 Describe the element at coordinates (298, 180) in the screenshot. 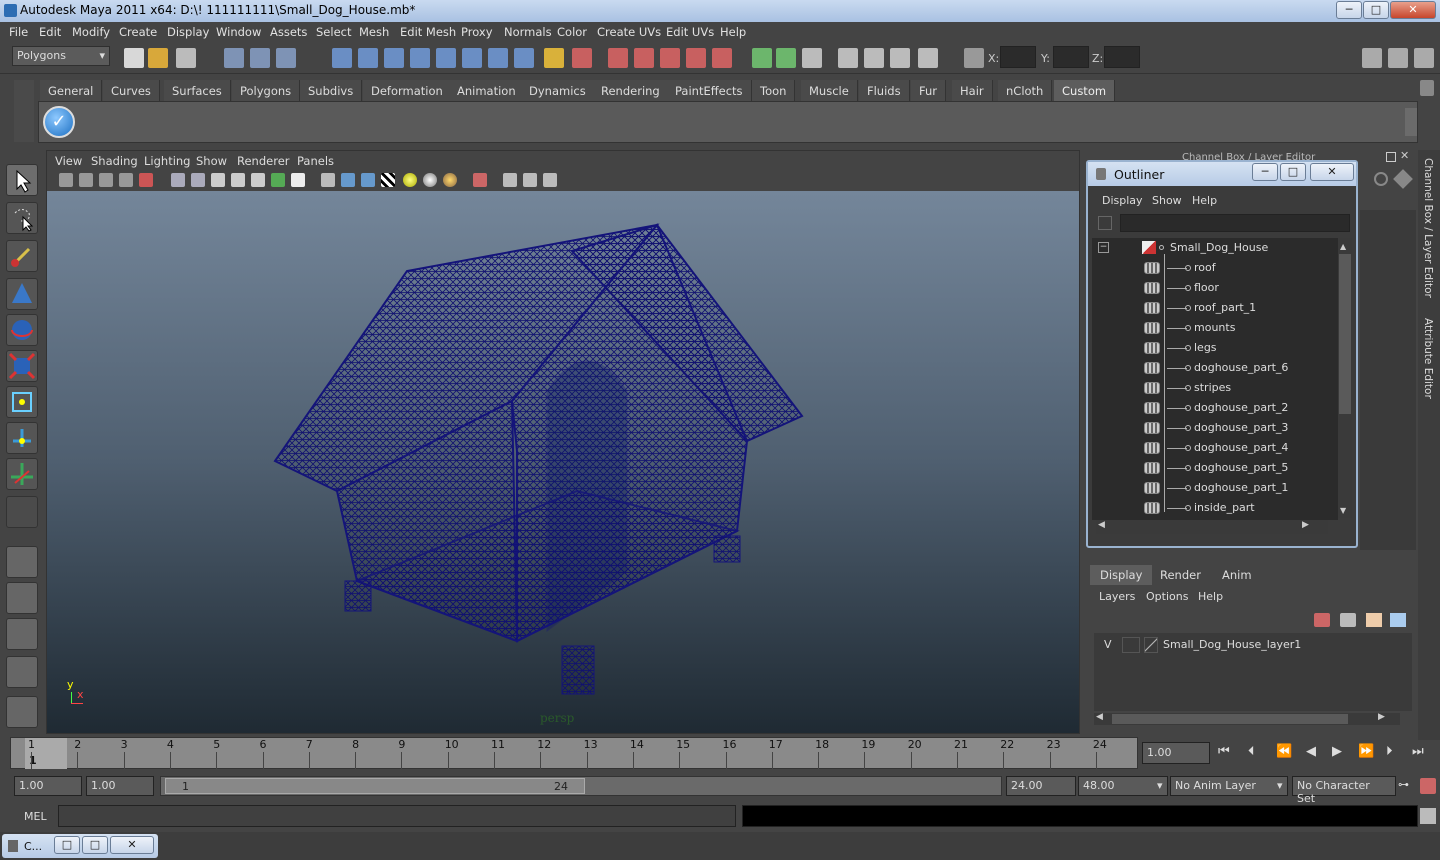

I see `safe-title-icon` at that location.